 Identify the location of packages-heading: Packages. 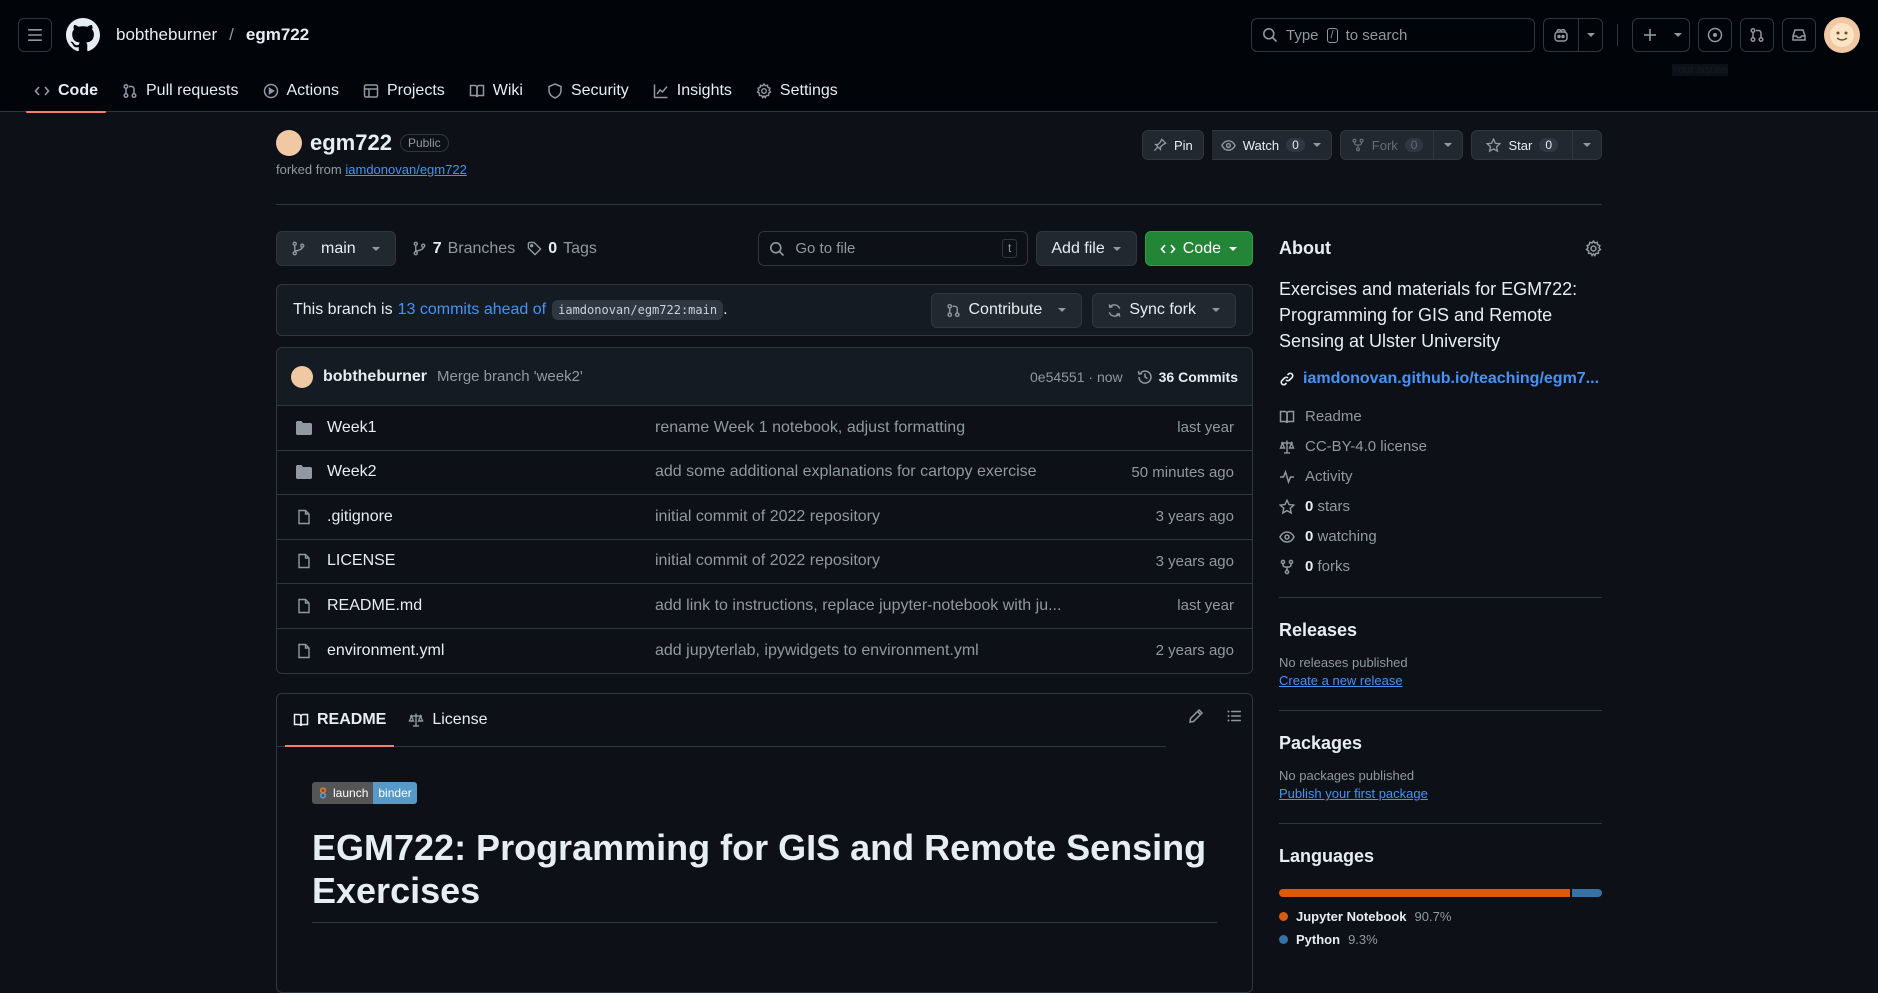
(1440, 743).